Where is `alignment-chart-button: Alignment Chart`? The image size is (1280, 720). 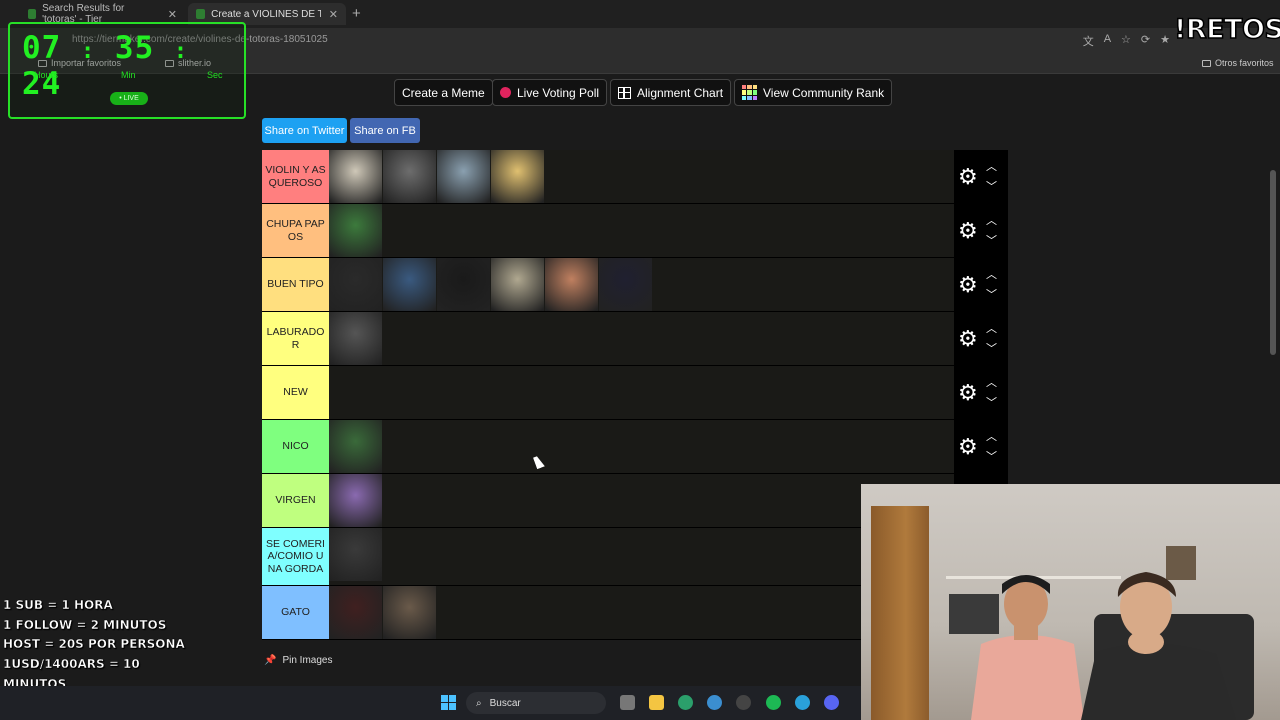
alignment-chart-button: Alignment Chart is located at coordinates (671, 92).